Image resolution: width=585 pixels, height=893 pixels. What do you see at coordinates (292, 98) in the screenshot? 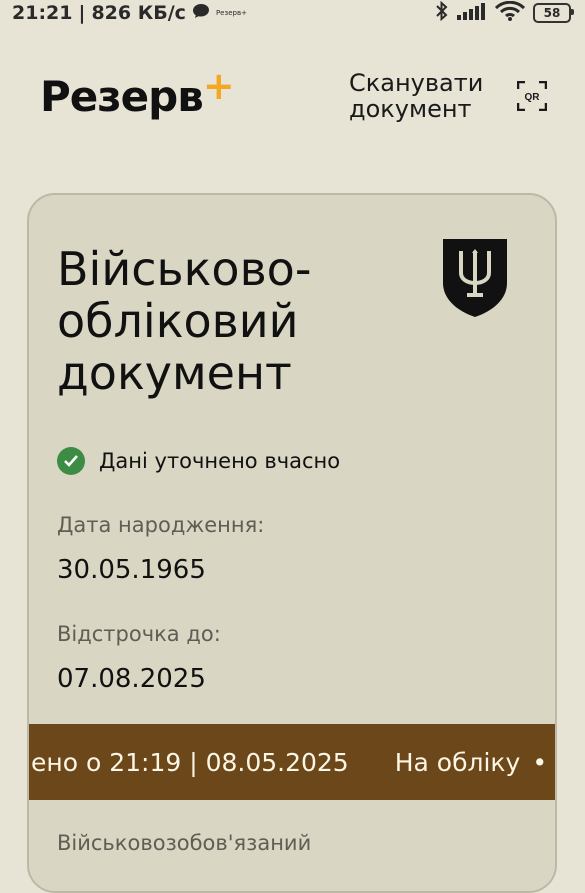
I see `app-header: Резерв+ Сканувати документ QR` at bounding box center [292, 98].